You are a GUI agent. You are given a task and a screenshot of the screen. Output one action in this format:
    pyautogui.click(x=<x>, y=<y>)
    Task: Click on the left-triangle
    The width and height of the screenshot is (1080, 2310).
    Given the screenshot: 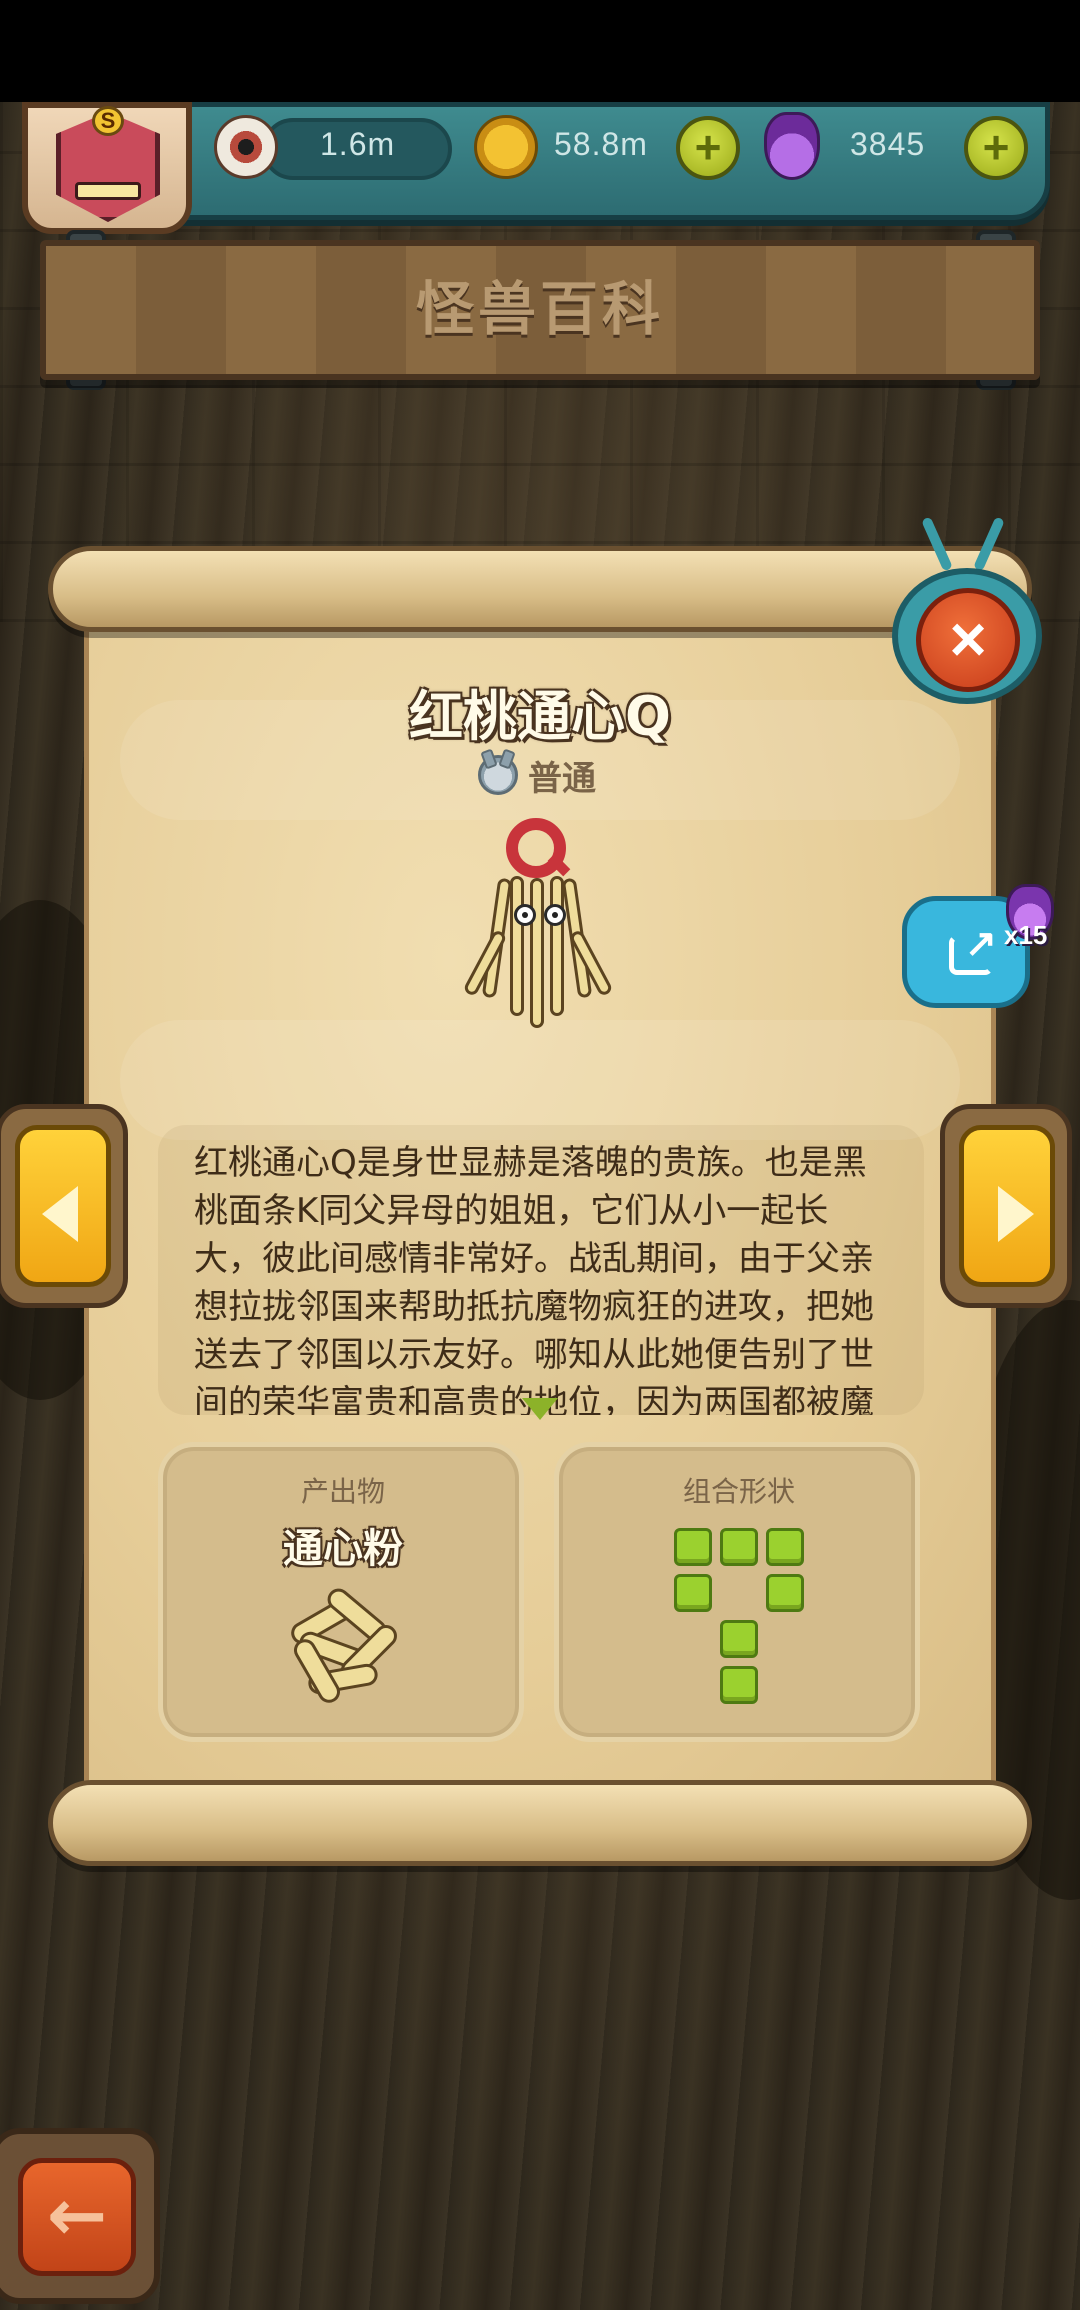 What is the action you would take?
    pyautogui.click(x=60, y=1214)
    